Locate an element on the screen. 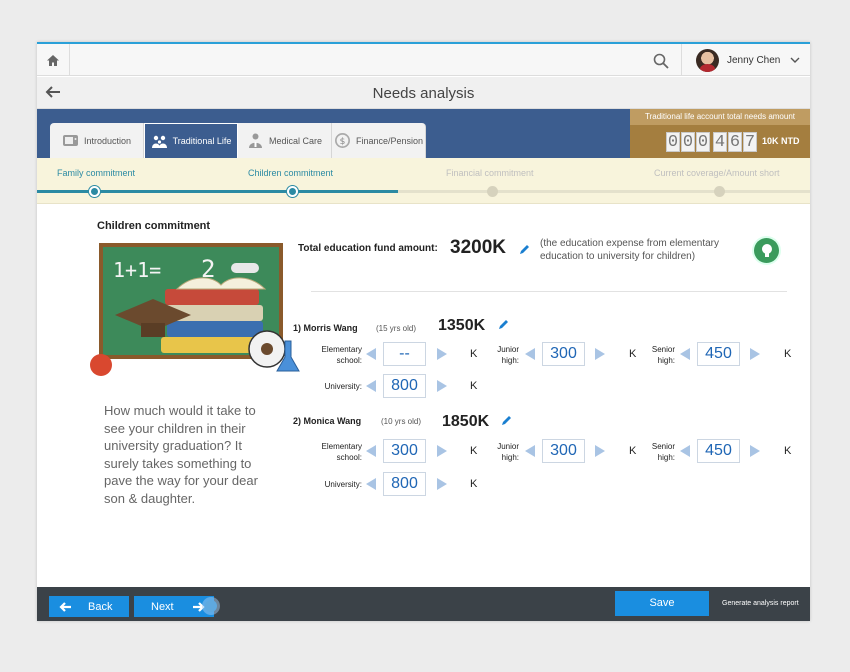 Image resolution: width=850 pixels, height=672 pixels. home-icon is located at coordinates (53, 60).